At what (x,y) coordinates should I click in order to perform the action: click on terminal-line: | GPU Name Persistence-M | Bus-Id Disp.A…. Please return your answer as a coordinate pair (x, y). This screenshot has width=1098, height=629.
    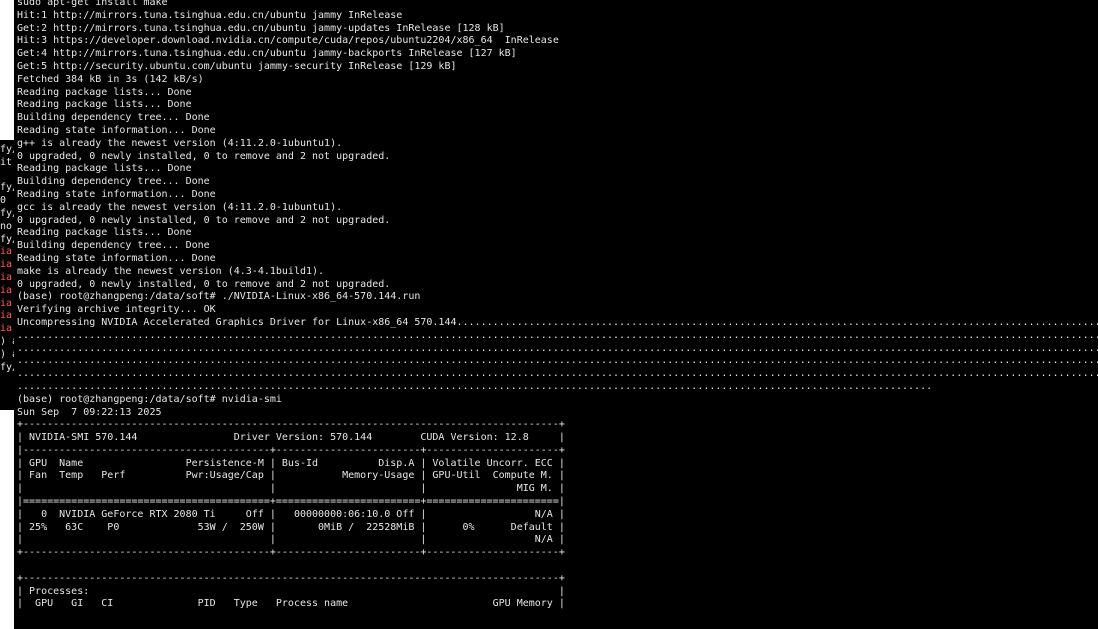
    Looking at the image, I should click on (291, 463).